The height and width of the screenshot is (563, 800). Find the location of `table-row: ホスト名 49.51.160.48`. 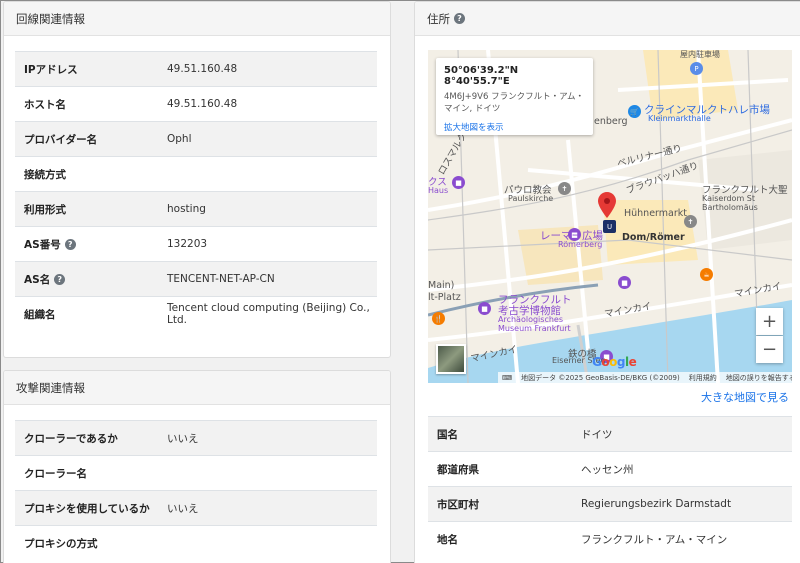

table-row: ホスト名 49.51.160.48 is located at coordinates (196, 104).